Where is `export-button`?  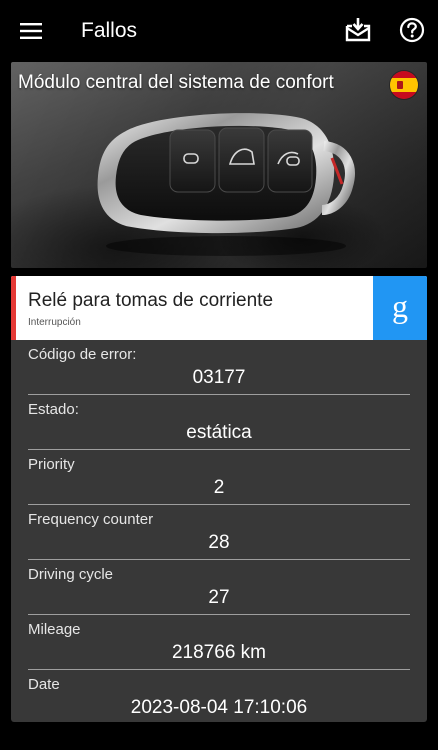
export-button is located at coordinates (358, 30).